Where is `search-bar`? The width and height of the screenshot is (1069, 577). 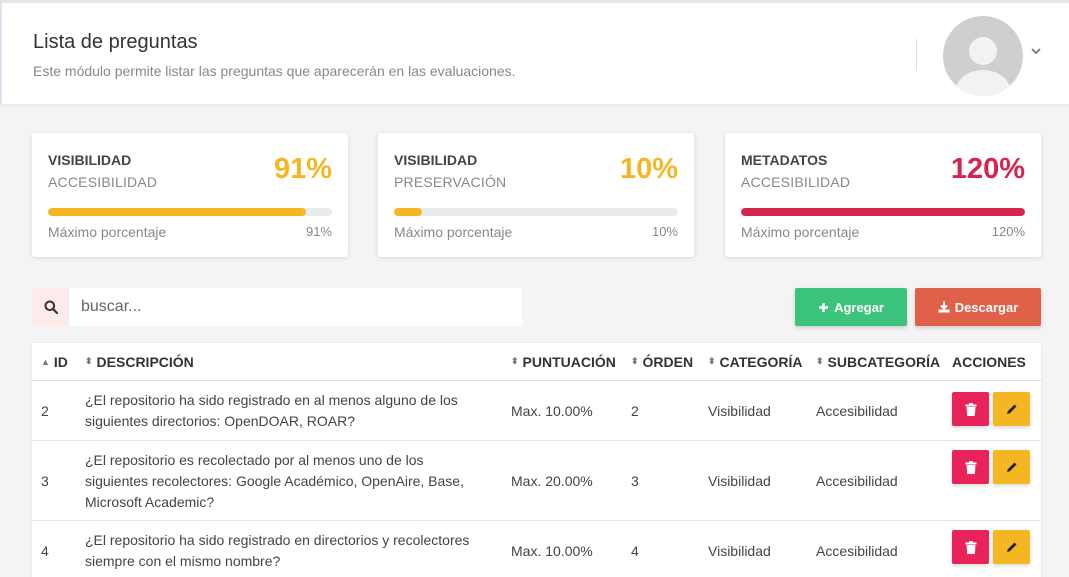 search-bar is located at coordinates (277, 307).